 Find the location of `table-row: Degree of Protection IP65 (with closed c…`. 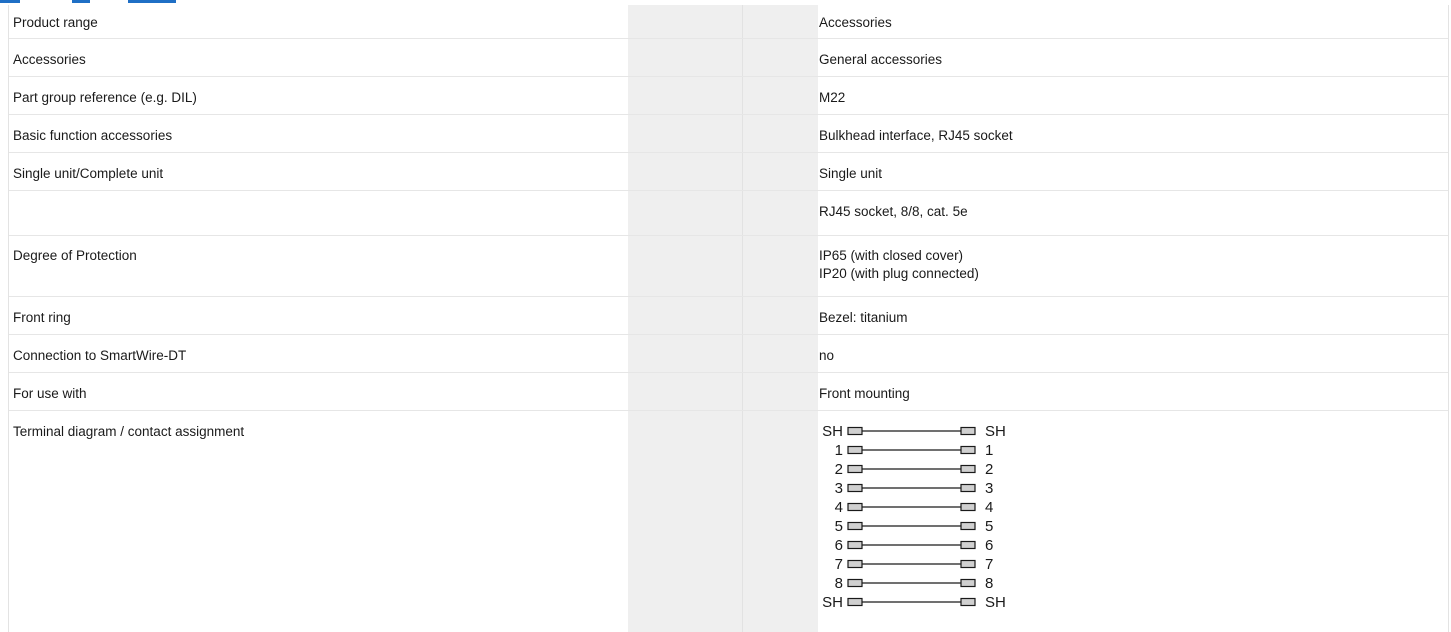

table-row: Degree of Protection IP65 (with closed c… is located at coordinates (728, 266).